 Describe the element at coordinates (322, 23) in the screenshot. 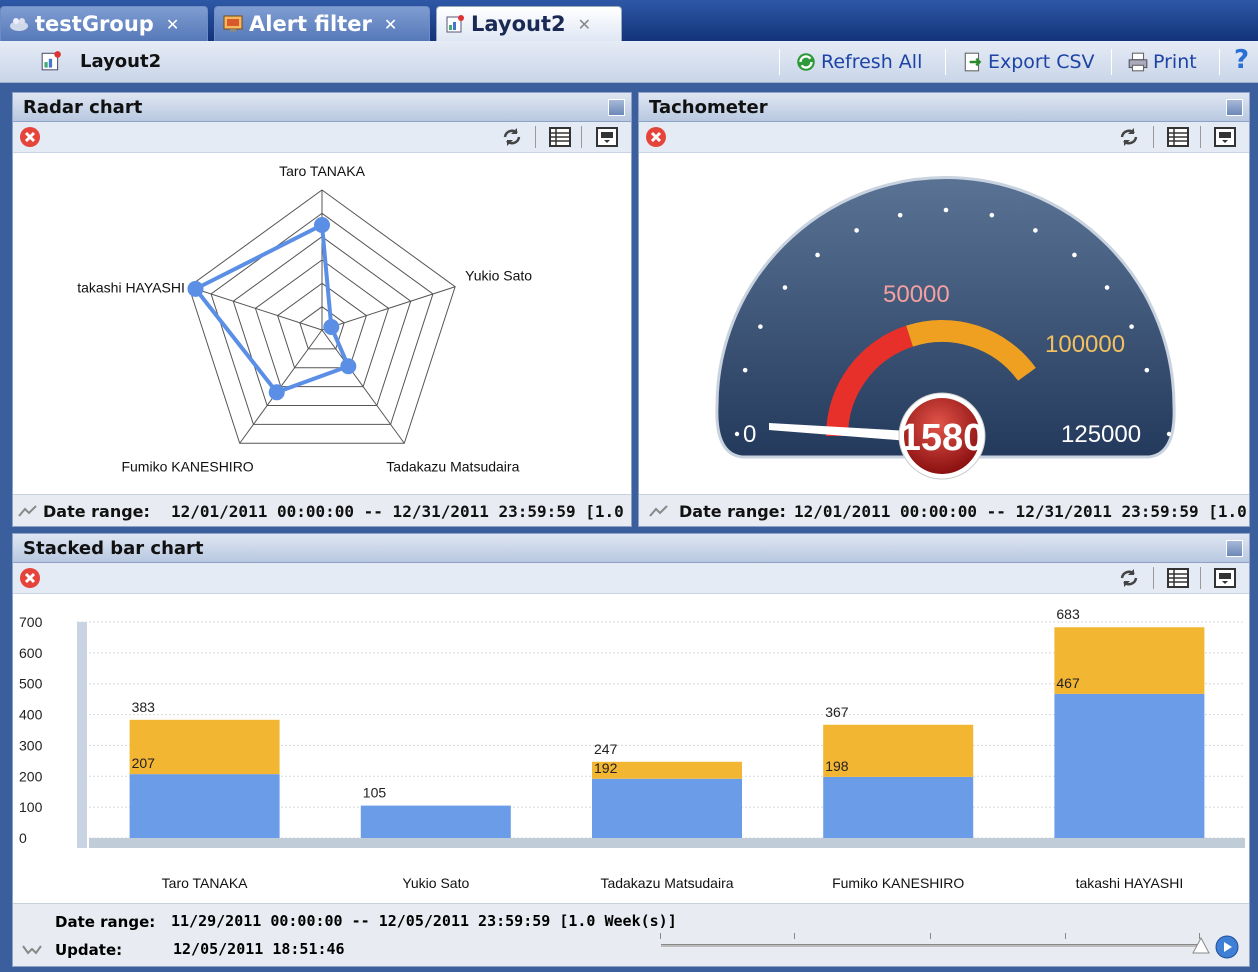

I see `tab-alert-filter: Alert filter ✕` at that location.